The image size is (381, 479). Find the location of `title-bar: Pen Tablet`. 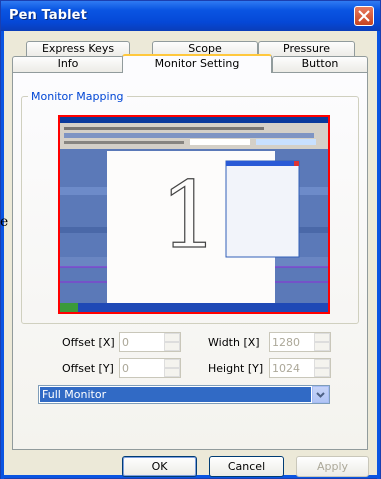

title-bar: Pen Tablet is located at coordinates (190, 16).